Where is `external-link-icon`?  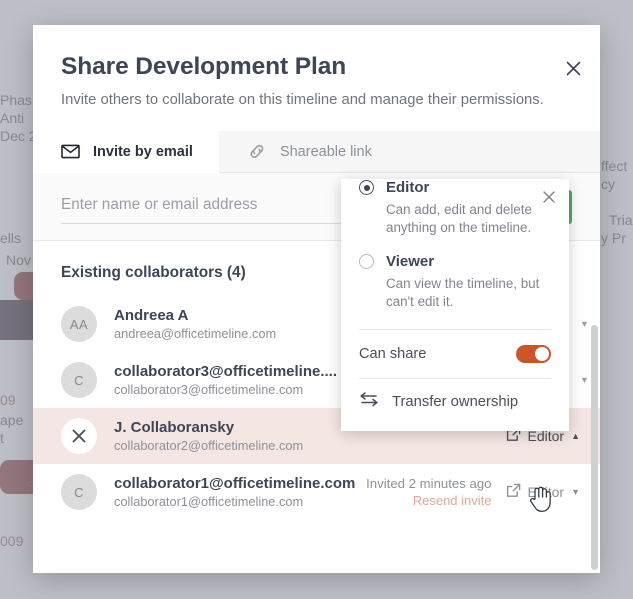
external-link-icon is located at coordinates (513, 492).